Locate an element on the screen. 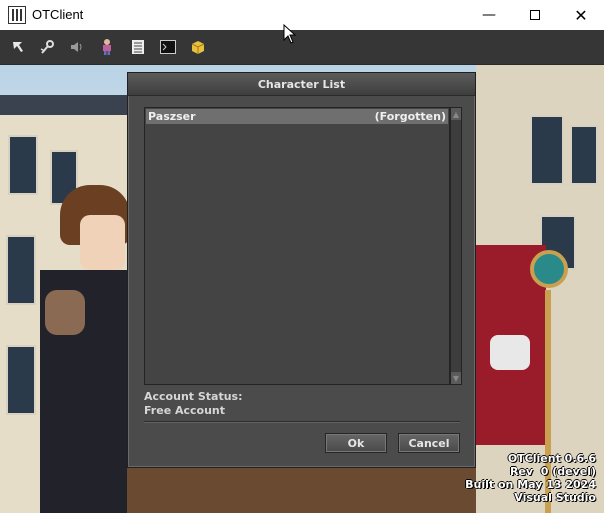 The image size is (604, 513). minimize-icon: — is located at coordinates (489, 15).